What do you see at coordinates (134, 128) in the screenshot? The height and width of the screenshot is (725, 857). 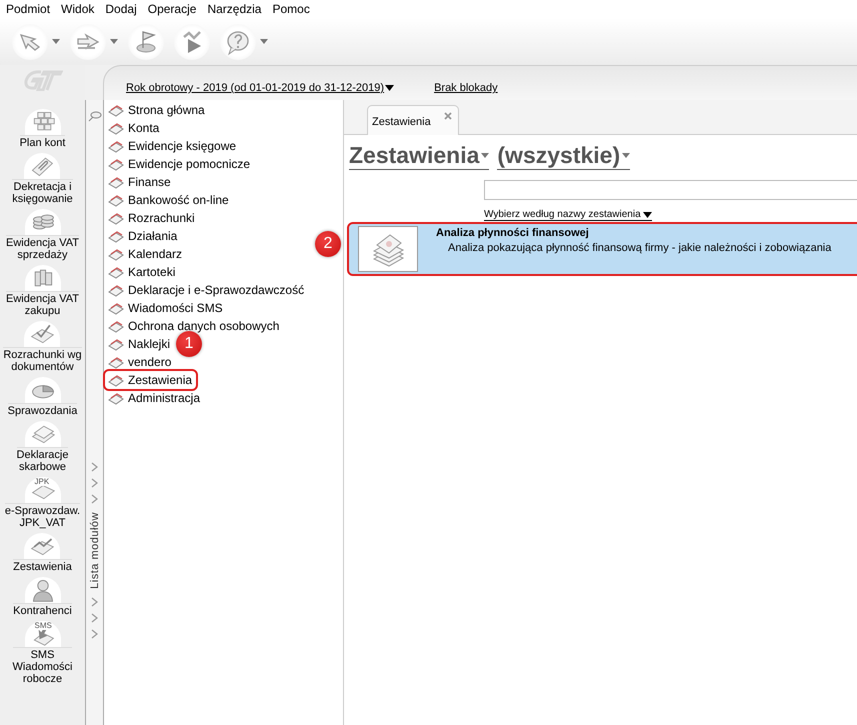 I see `module-item: Konta` at bounding box center [134, 128].